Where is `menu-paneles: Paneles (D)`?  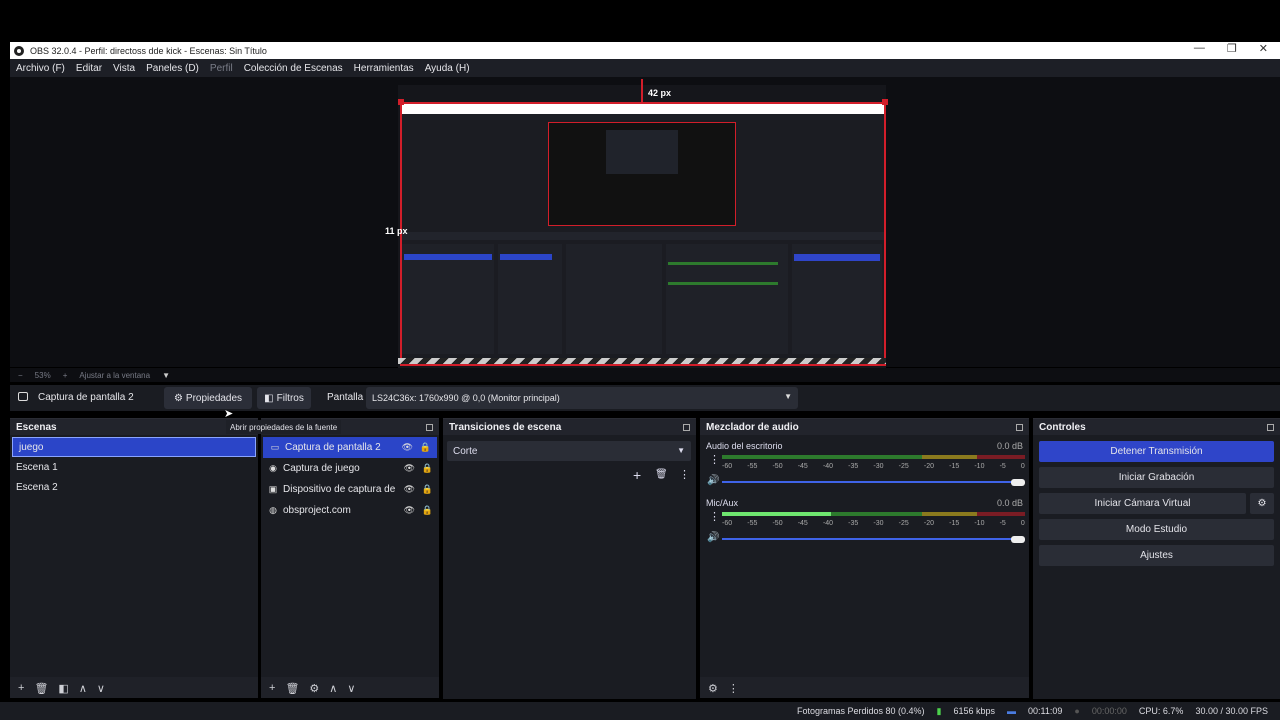 menu-paneles: Paneles (D) is located at coordinates (172, 68).